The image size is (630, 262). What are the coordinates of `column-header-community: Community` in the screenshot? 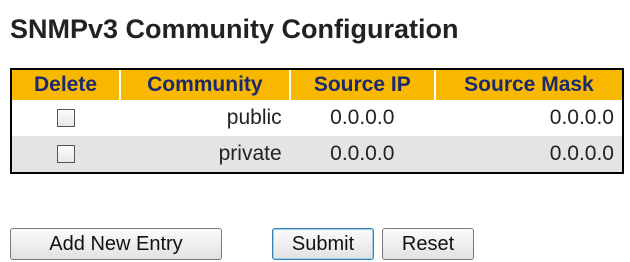 It's located at (204, 84).